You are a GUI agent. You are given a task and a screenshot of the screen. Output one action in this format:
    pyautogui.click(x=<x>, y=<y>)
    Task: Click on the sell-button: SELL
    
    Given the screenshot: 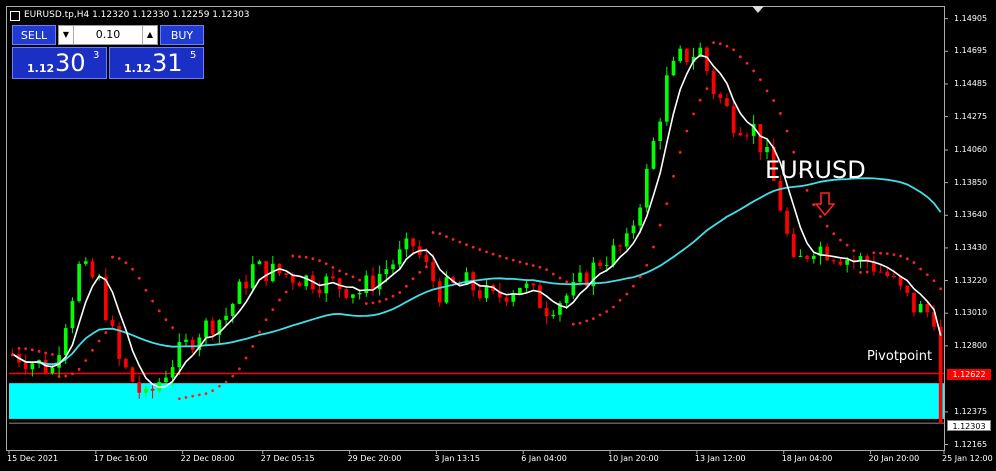 What is the action you would take?
    pyautogui.click(x=34, y=35)
    